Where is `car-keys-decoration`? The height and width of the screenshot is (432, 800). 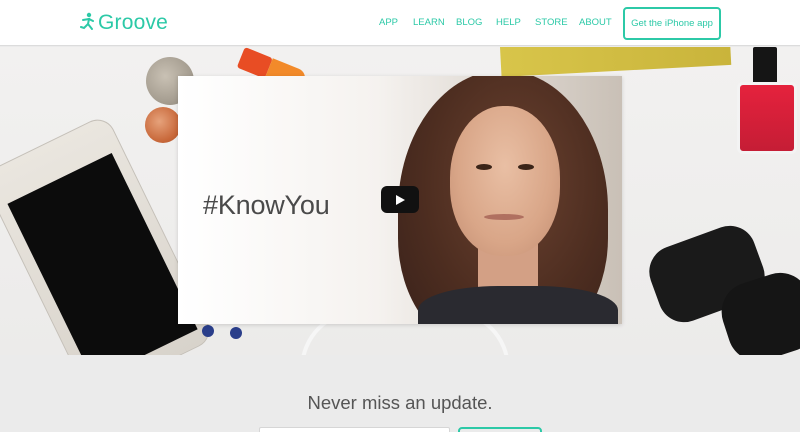
car-keys-decoration is located at coordinates (720, 286).